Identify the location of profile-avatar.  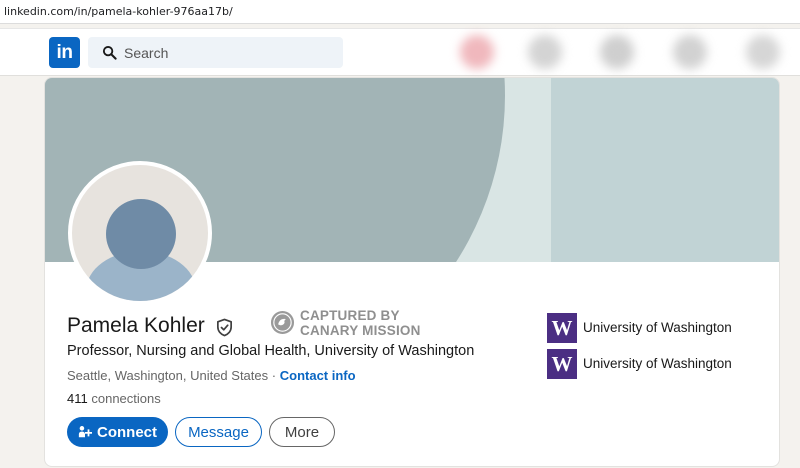
(140, 233).